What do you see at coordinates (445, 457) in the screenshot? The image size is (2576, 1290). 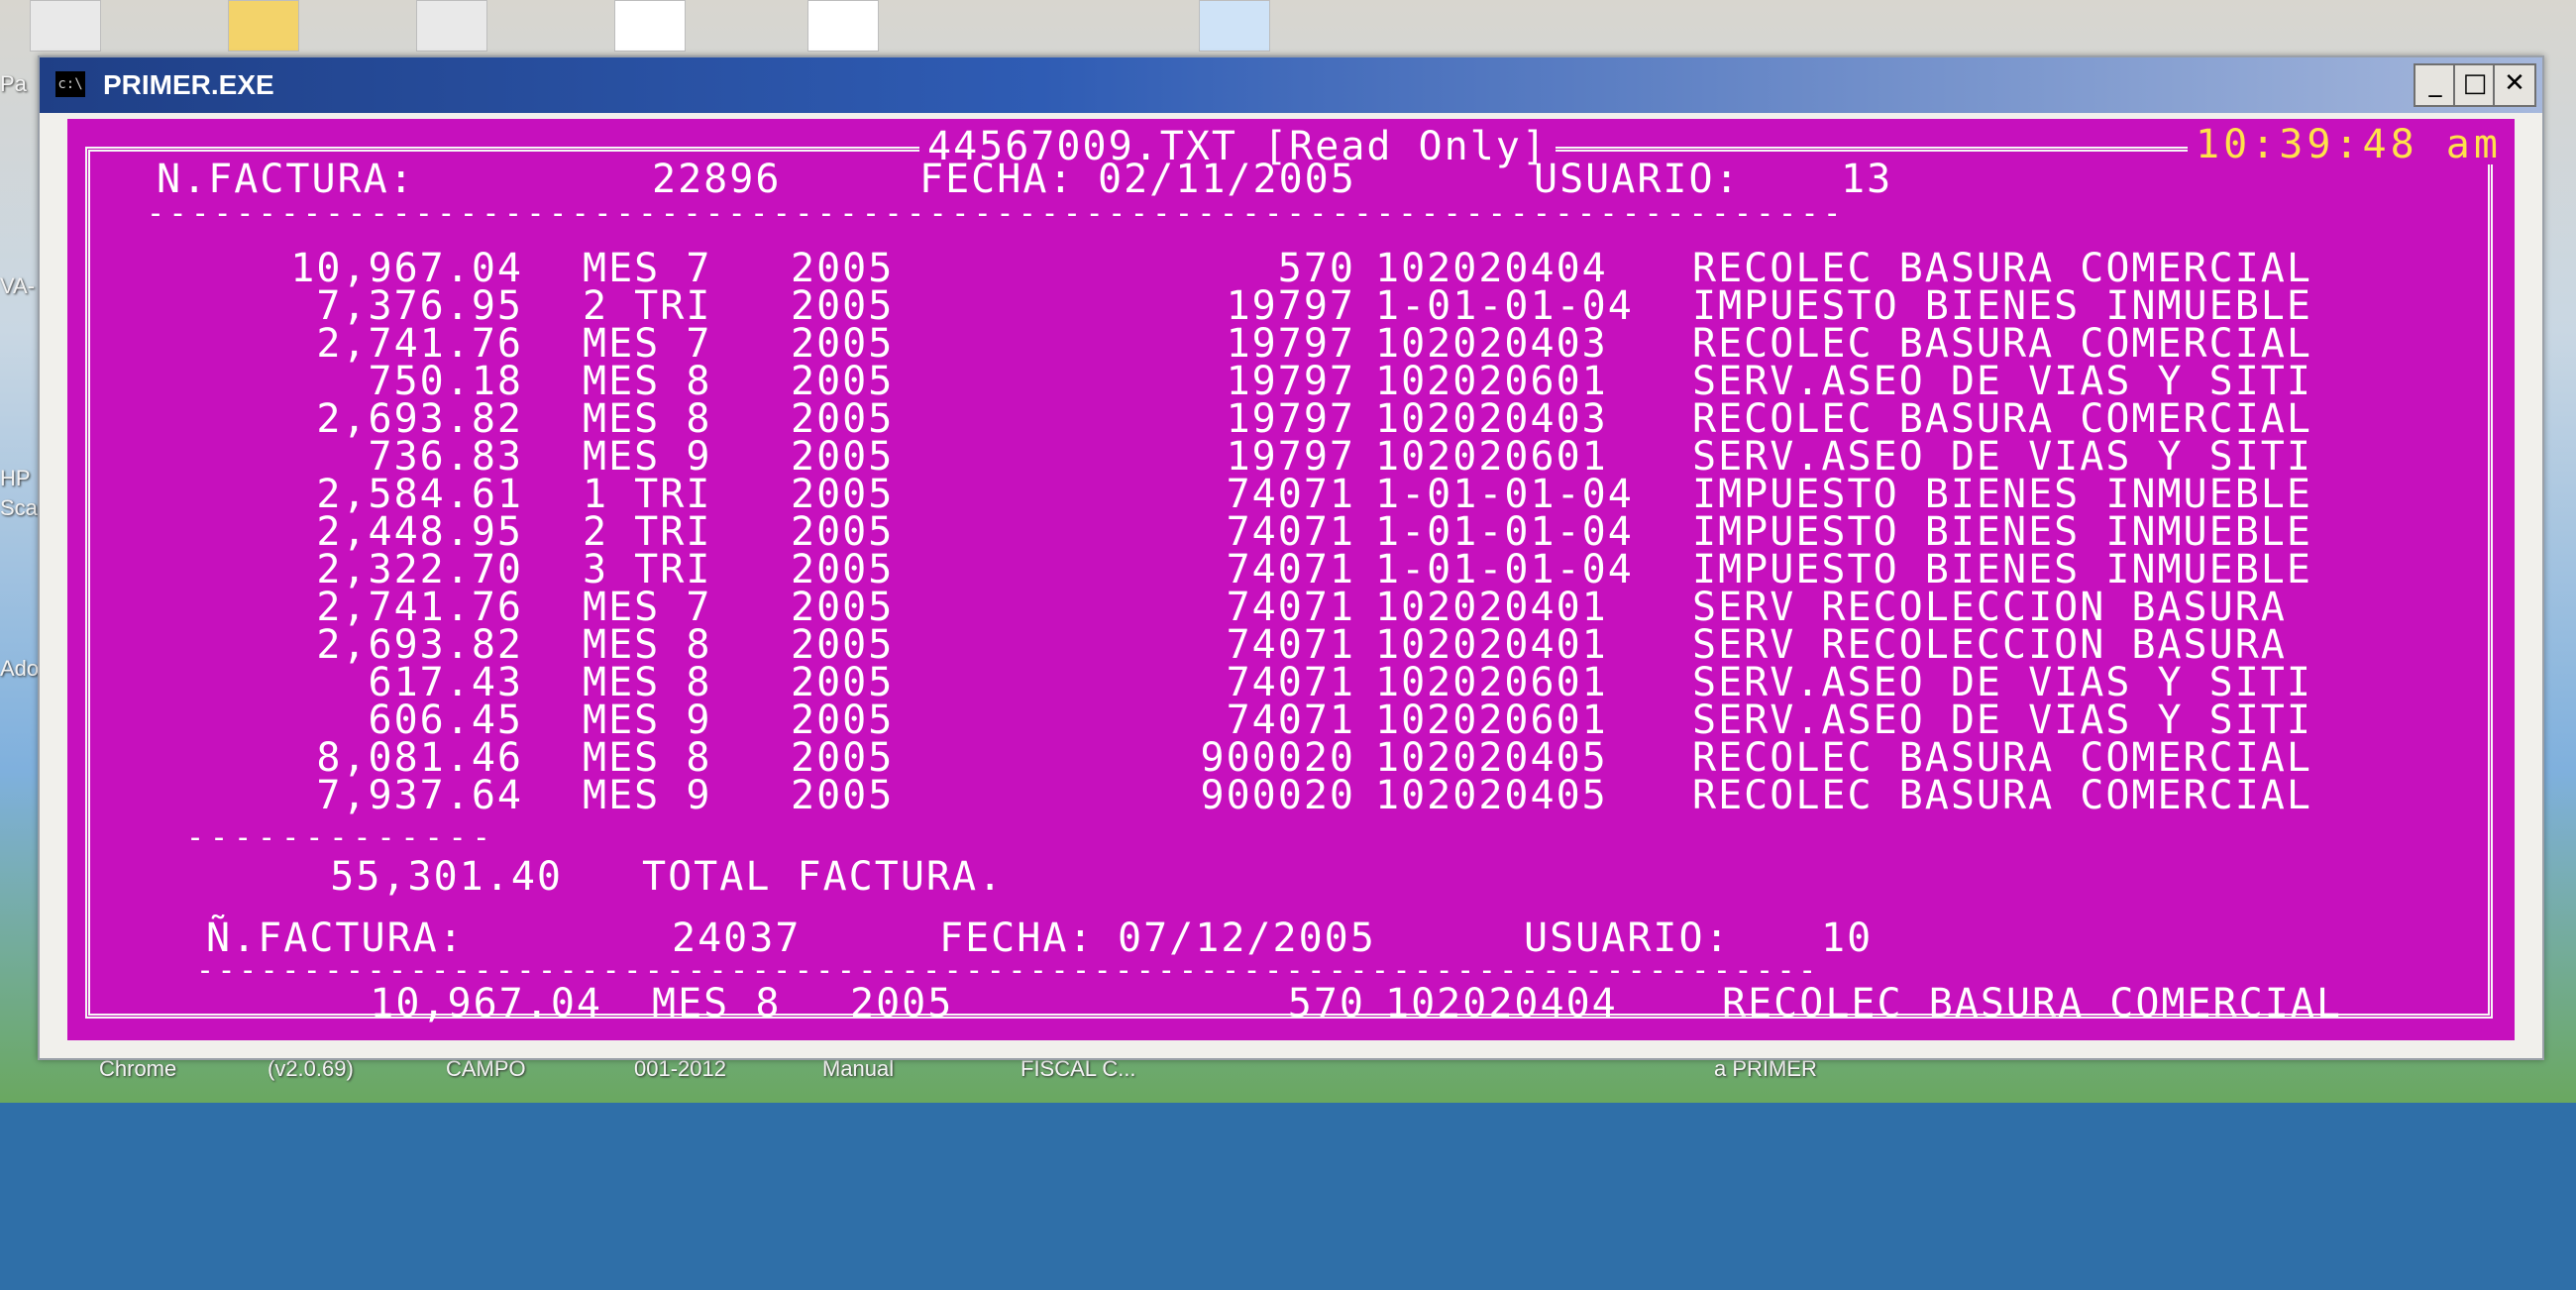 I see `line-amount: 736.83` at bounding box center [445, 457].